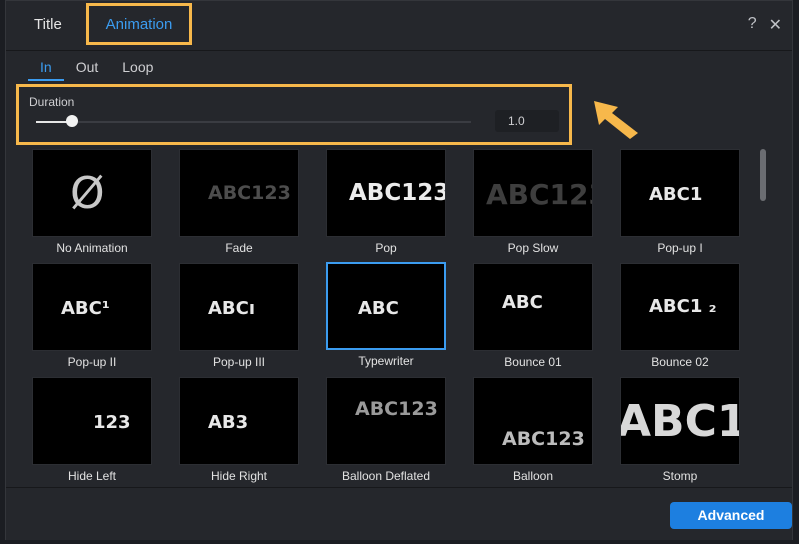 This screenshot has height=544, width=799. I want to click on animation-preview-text: AB3, so click(228, 422).